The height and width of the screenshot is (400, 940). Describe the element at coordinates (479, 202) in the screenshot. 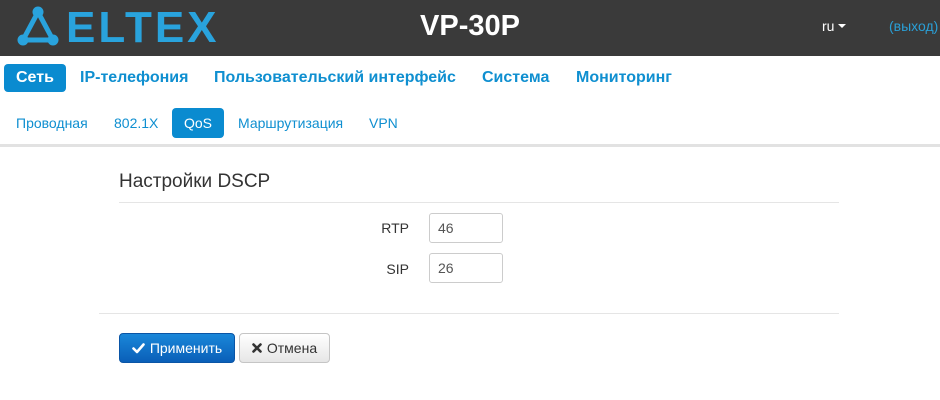

I see `section-divider` at that location.